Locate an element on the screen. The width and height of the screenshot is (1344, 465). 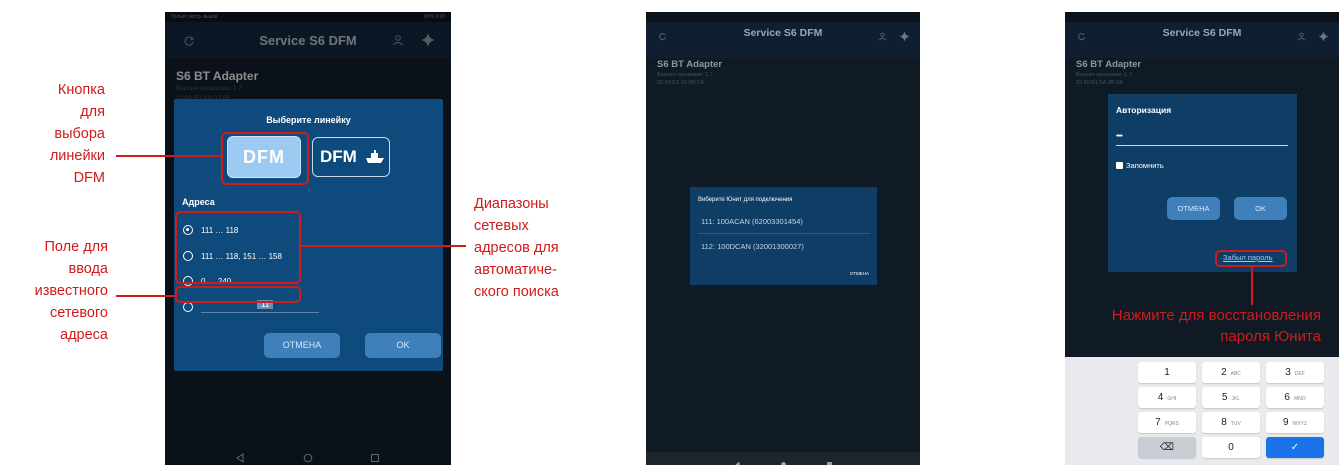
key-digit: 7 is located at coordinates (1158, 422).